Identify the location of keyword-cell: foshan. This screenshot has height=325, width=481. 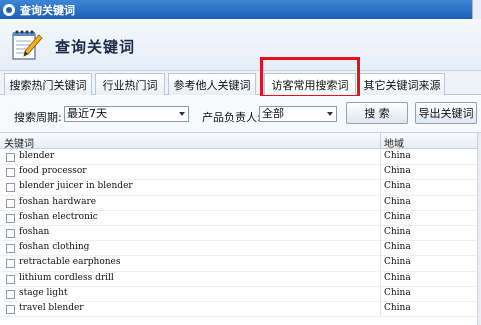
(34, 231).